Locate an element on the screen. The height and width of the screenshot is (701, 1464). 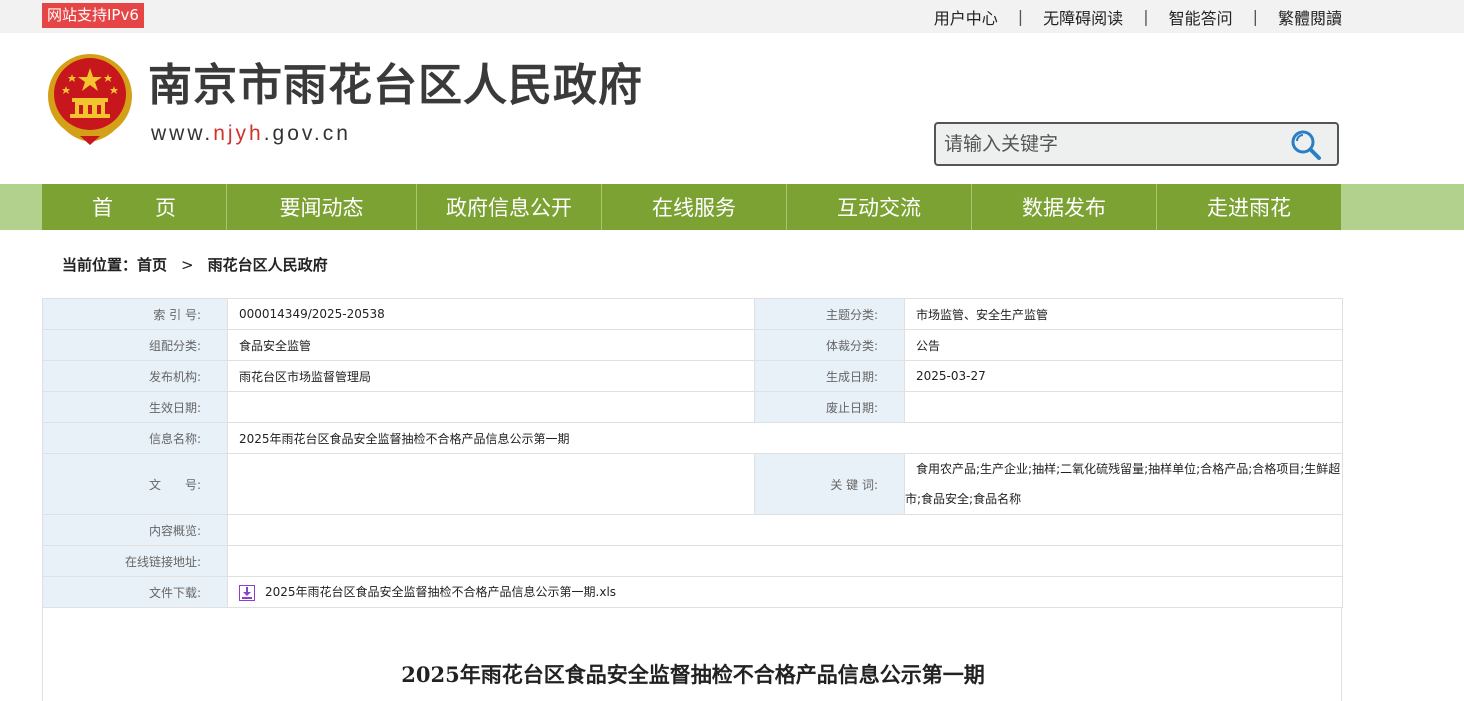
breadcrumb-home-link: 首页 is located at coordinates (152, 264).